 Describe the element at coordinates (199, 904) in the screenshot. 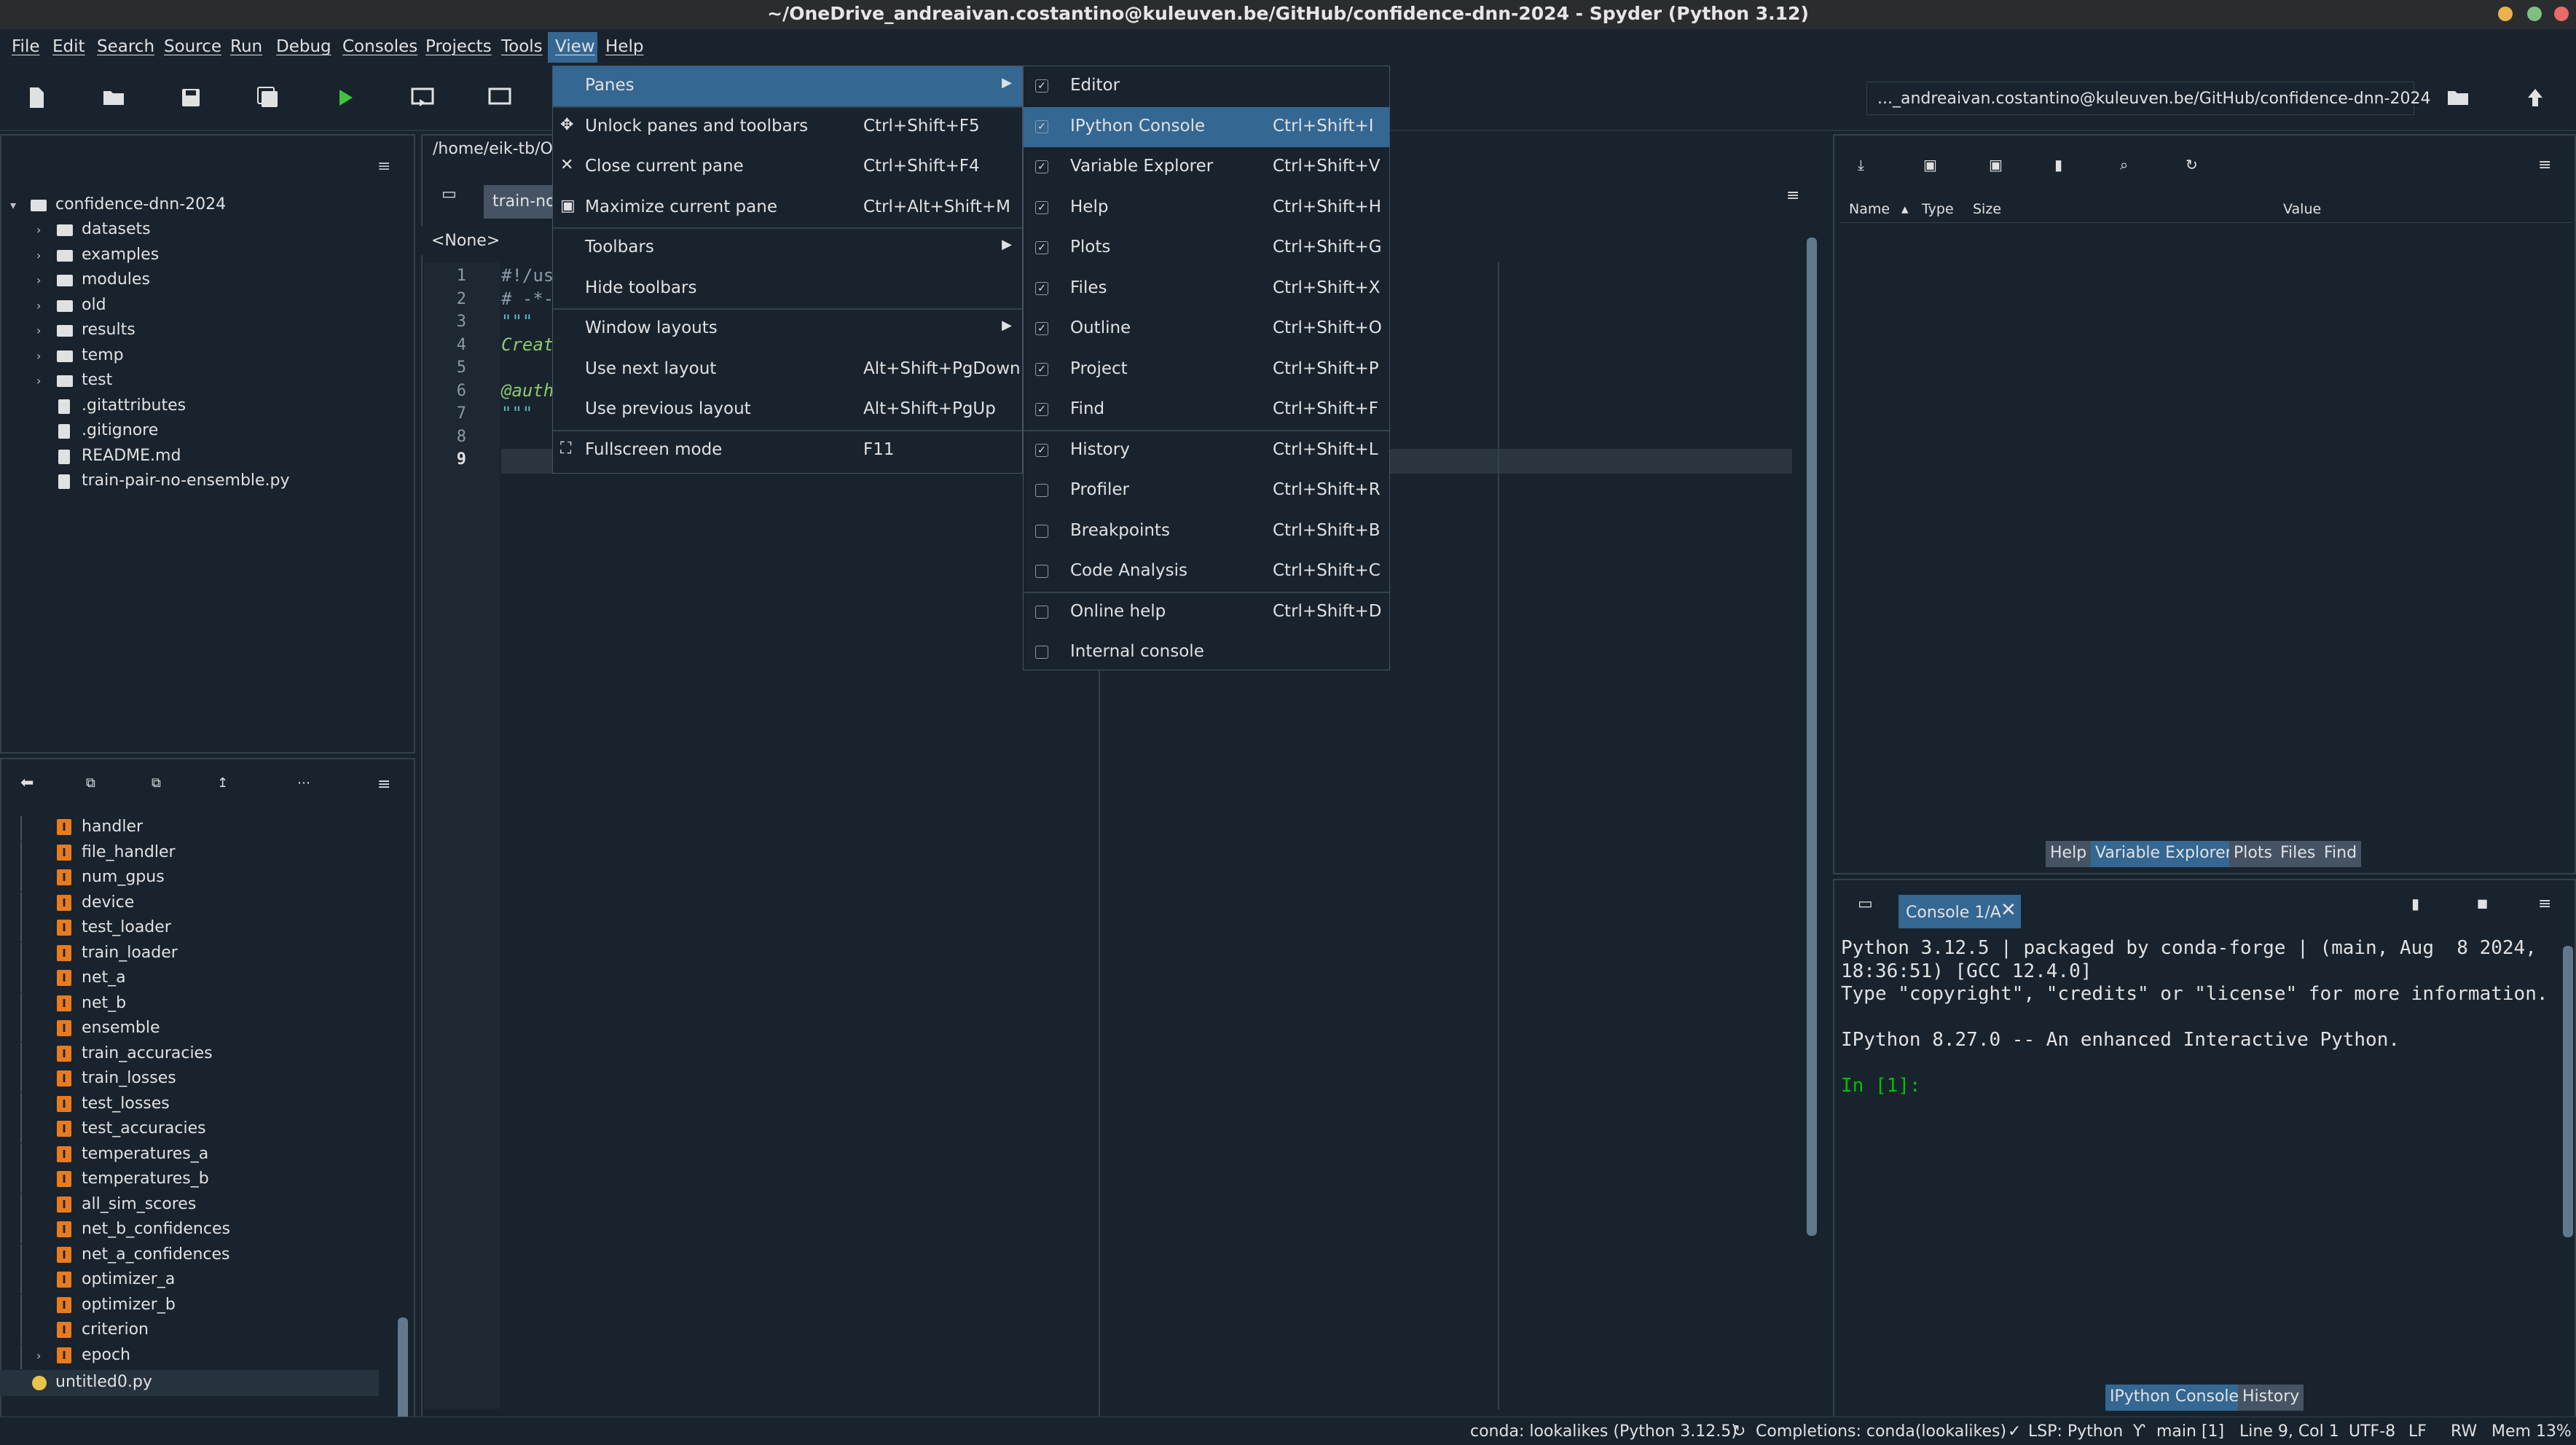

I see `outline-item: Idevice` at that location.